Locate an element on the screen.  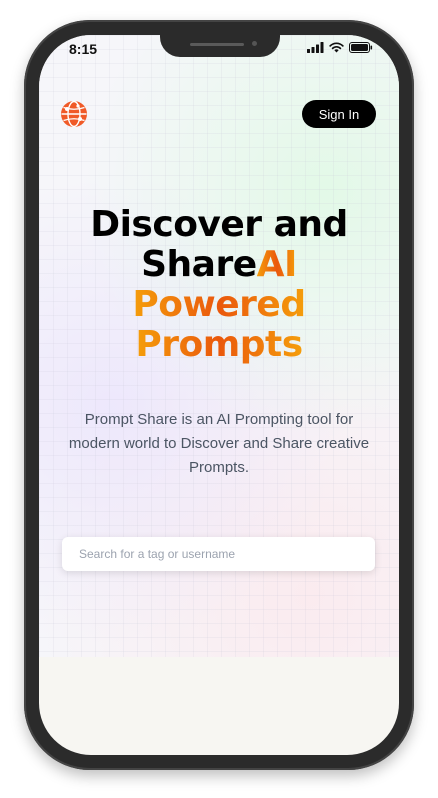
headline-powered-text: Powered is located at coordinates (219, 304).